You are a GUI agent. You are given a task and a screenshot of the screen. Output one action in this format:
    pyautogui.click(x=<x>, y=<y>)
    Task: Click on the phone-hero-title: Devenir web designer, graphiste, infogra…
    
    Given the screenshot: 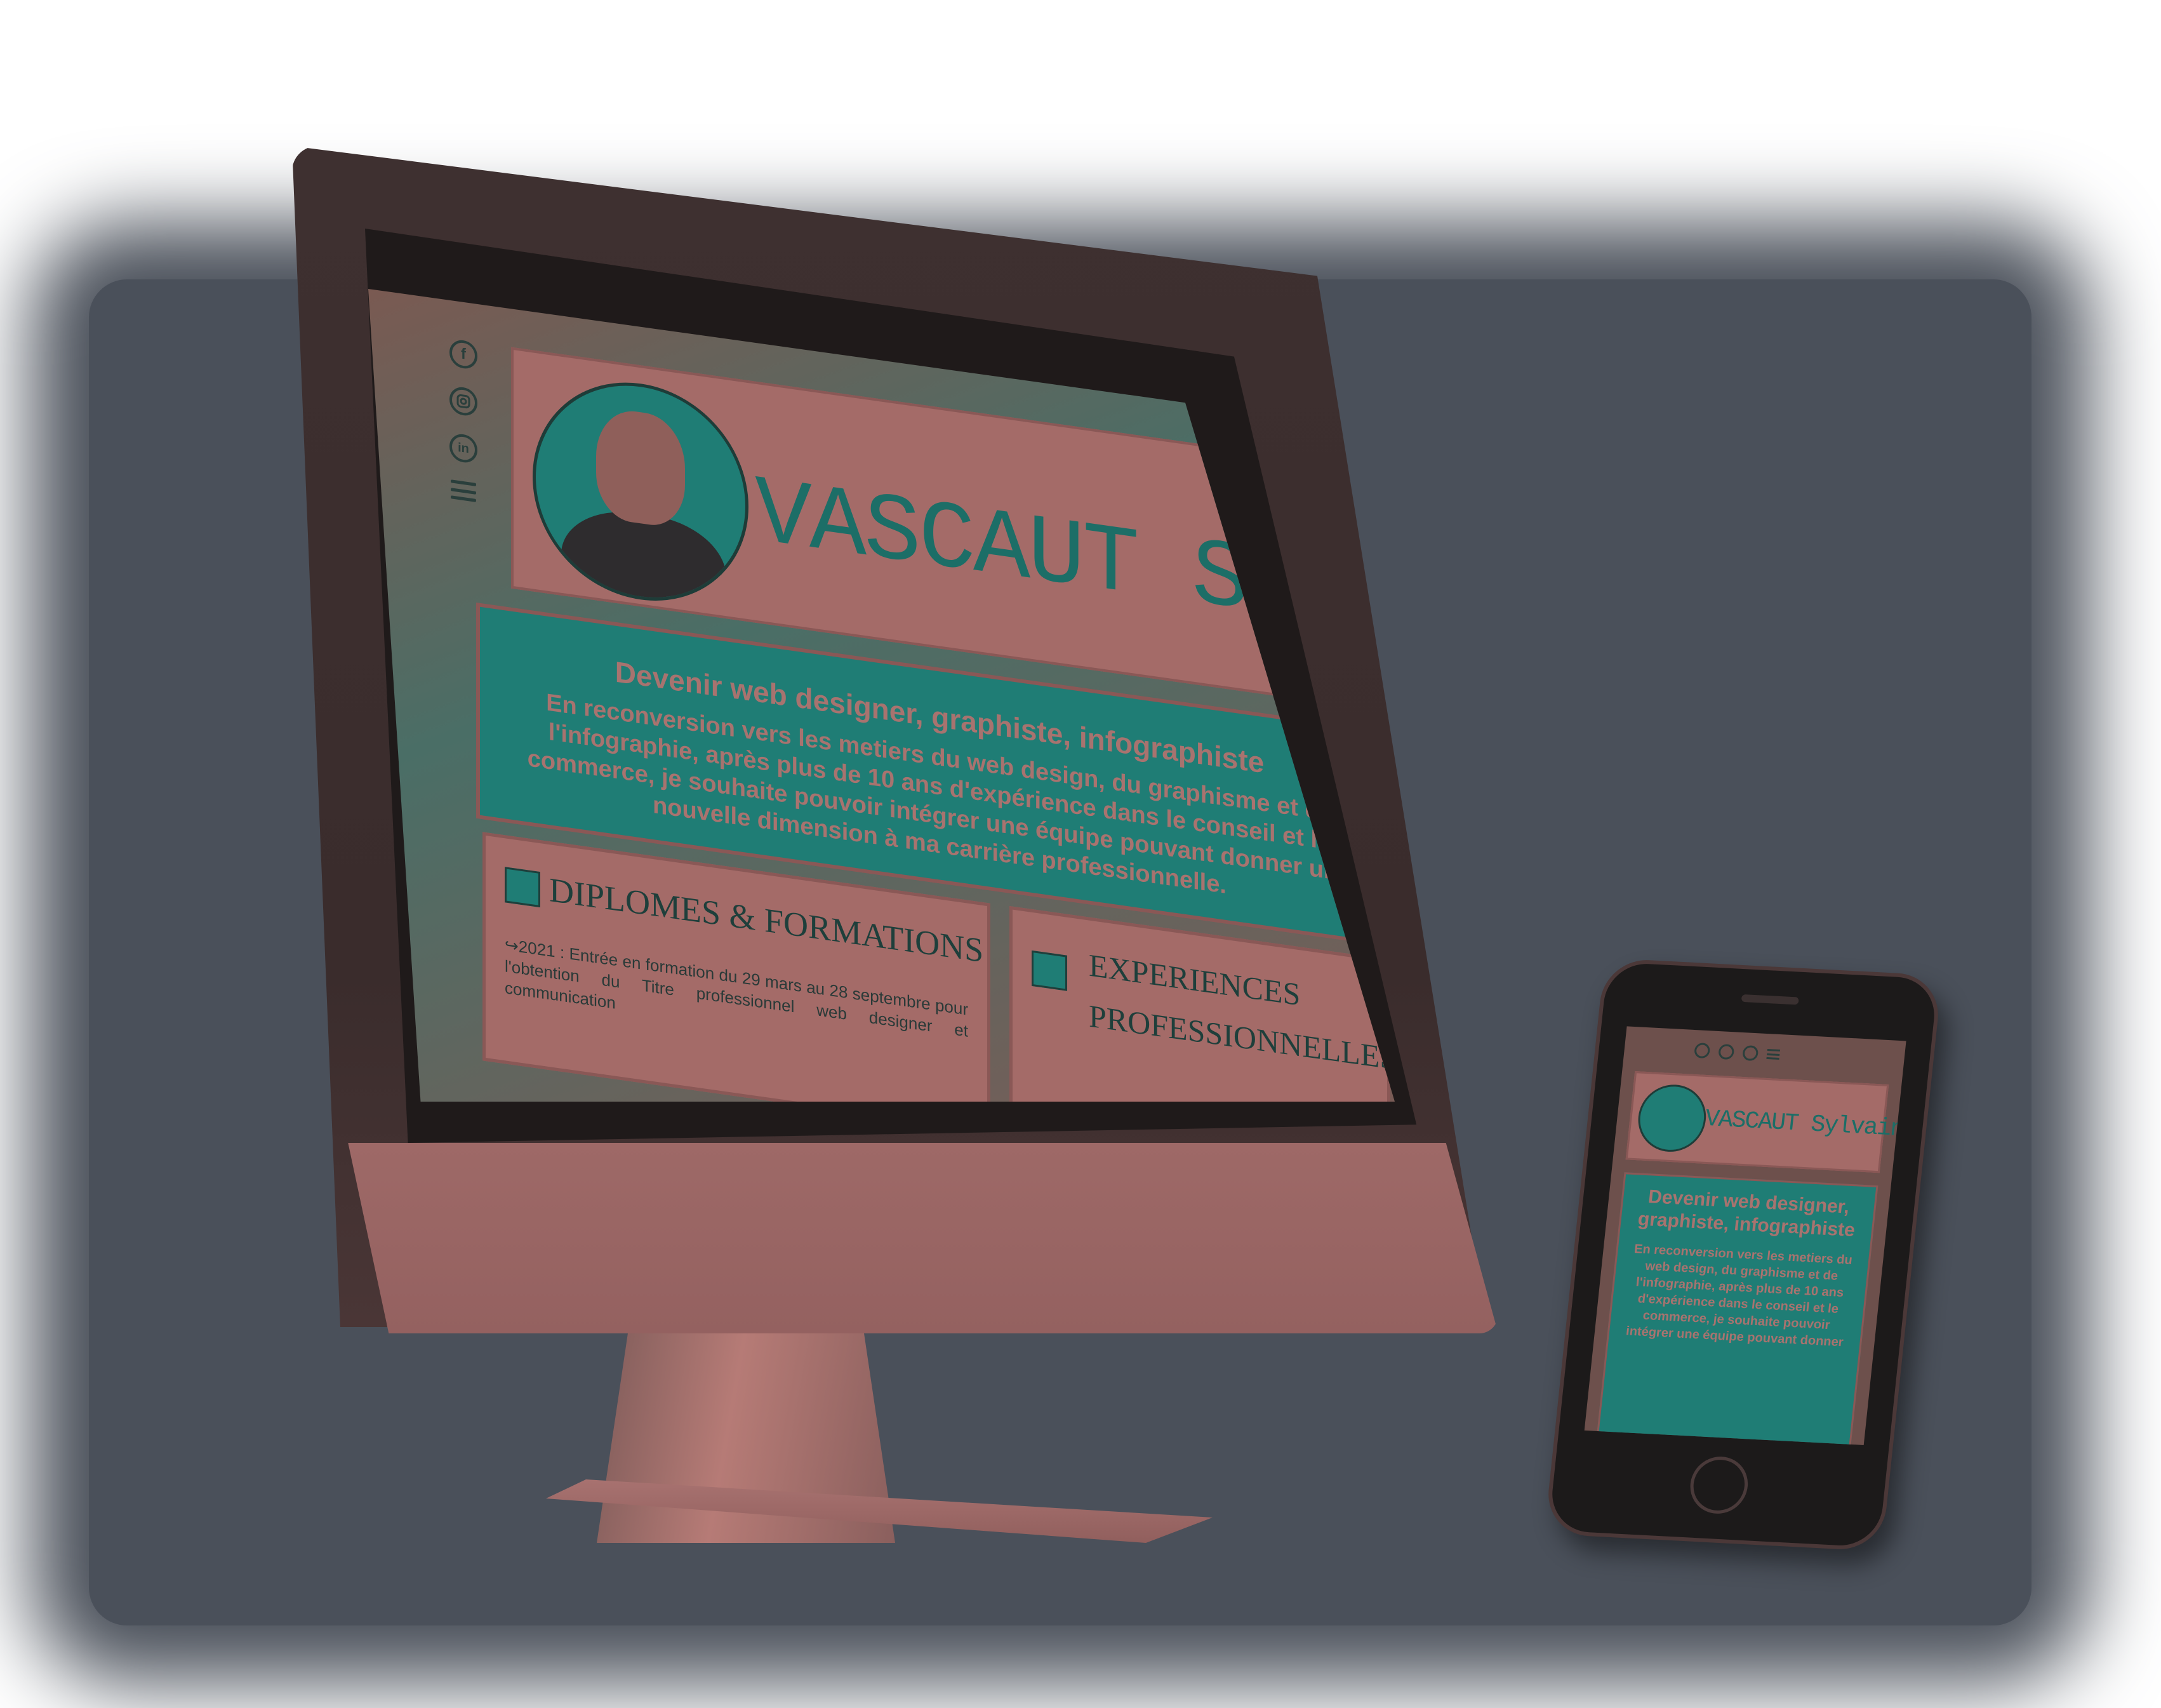 What is the action you would take?
    pyautogui.click(x=1747, y=1214)
    